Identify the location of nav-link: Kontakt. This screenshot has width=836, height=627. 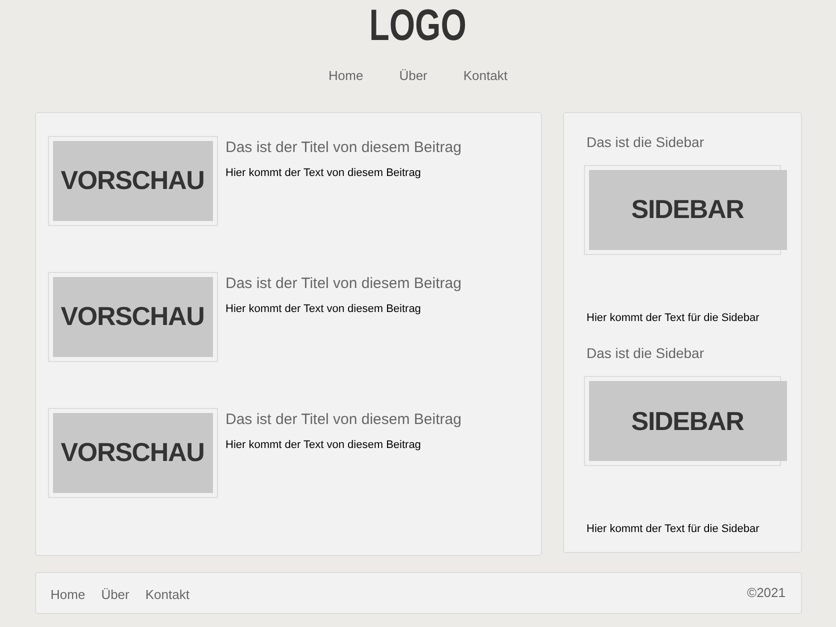
(485, 76).